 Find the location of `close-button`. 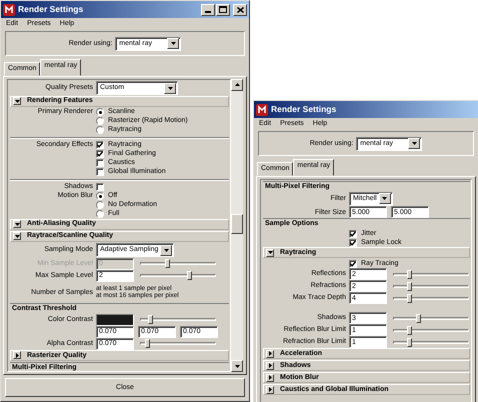

close-button is located at coordinates (240, 10).